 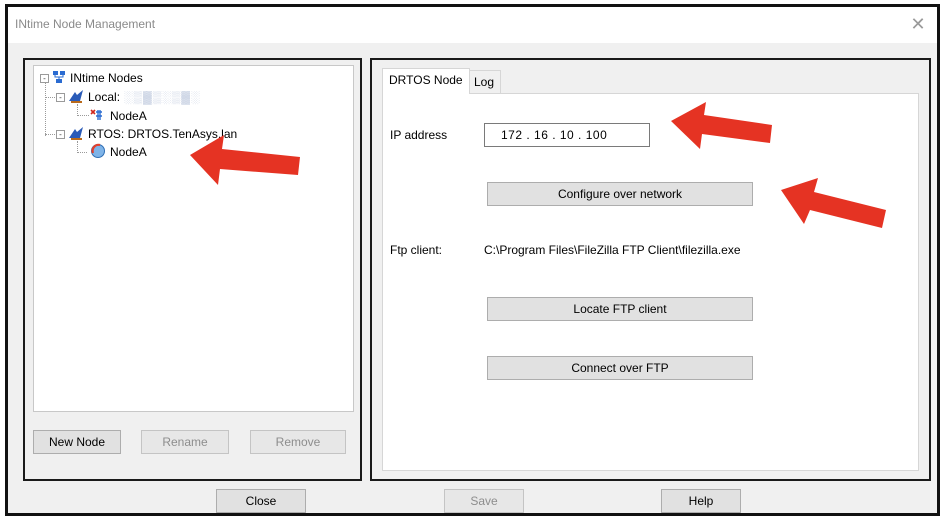 I want to click on configure-over-network-button: Configure over network, so click(x=620, y=194).